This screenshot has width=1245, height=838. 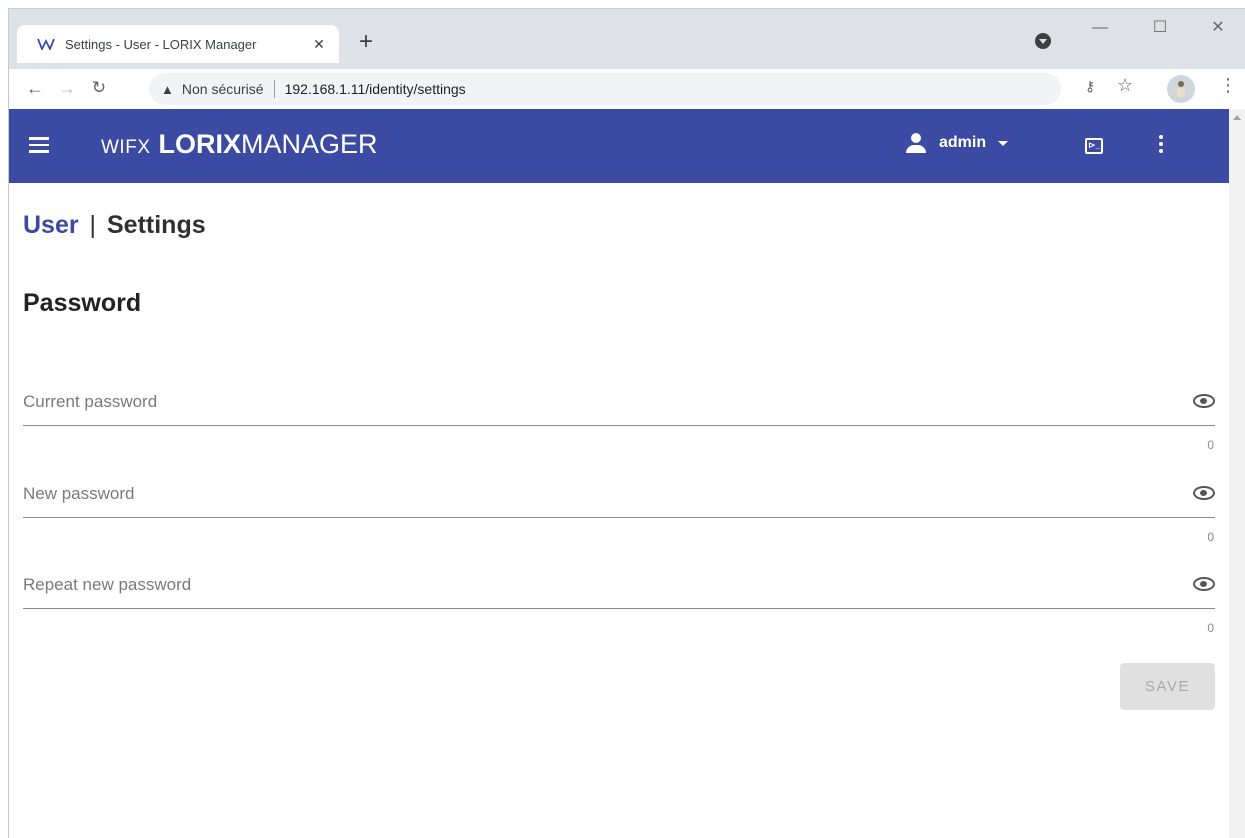 I want to click on logo-light: MANAGER, so click(x=309, y=144).